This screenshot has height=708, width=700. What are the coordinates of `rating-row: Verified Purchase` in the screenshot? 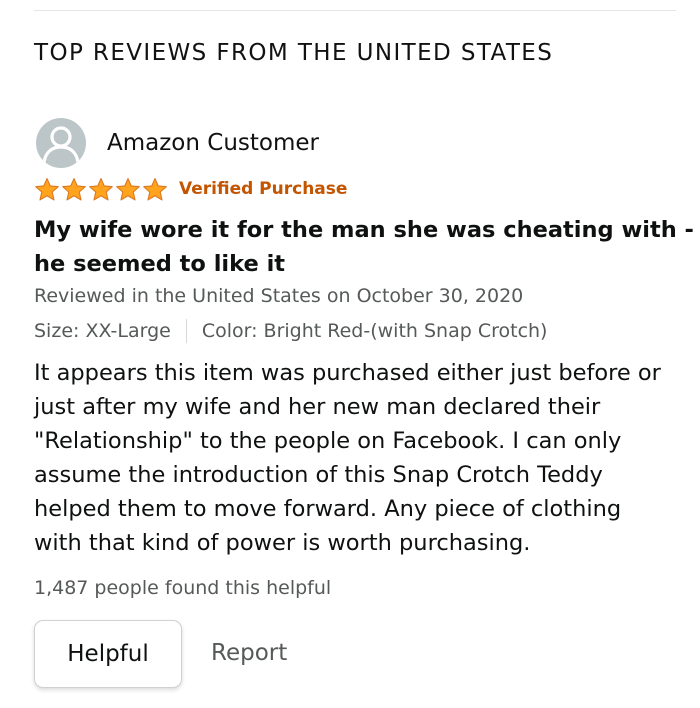 It's located at (190, 189).